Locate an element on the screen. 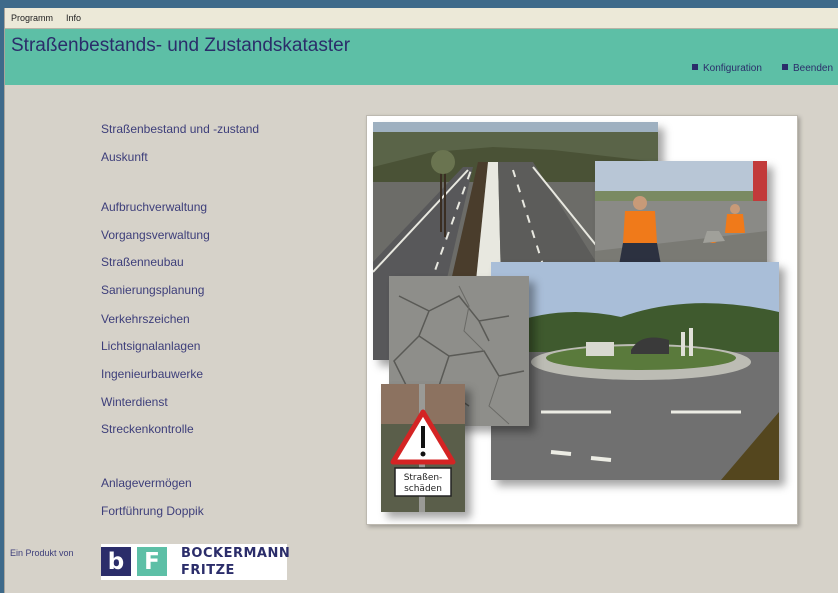  menu-bar: Programm Info is located at coordinates (421, 18).